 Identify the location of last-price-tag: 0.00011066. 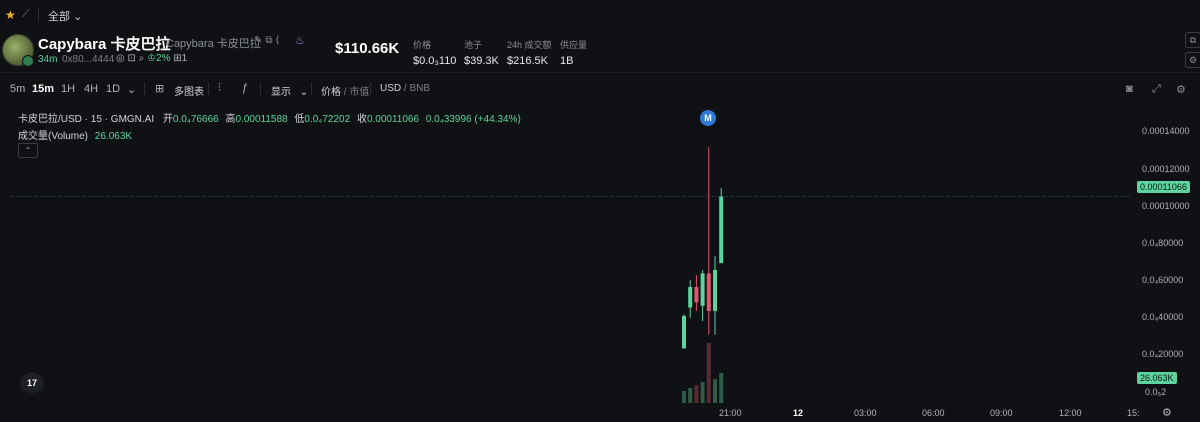
(1163, 187).